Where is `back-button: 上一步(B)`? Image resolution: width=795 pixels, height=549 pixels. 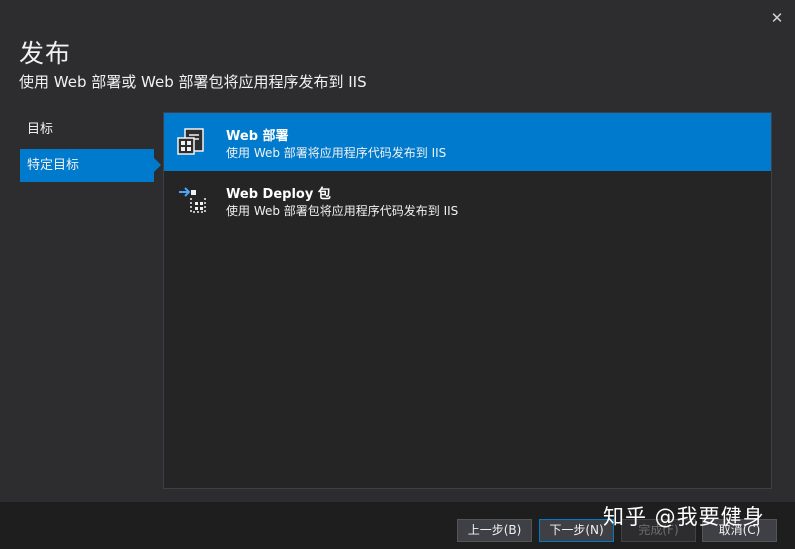
back-button: 上一步(B) is located at coordinates (494, 530).